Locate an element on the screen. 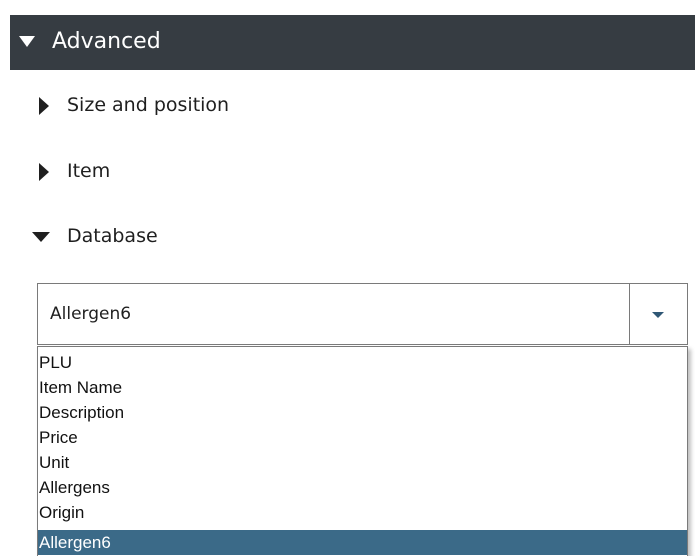 The width and height of the screenshot is (695, 556). advanced-section-title: Advanced is located at coordinates (106, 41).